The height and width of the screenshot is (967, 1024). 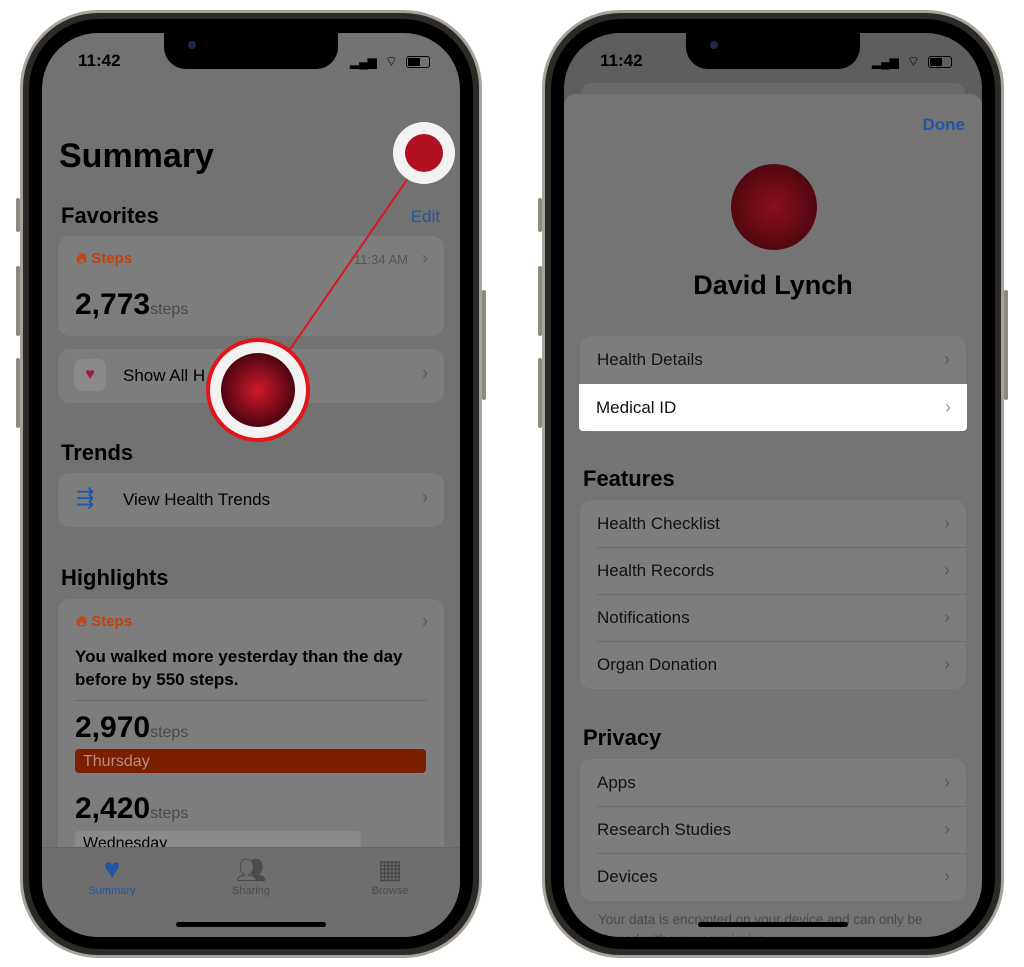 I want to click on notifications-row: Notifications ›, so click(x=773, y=617).